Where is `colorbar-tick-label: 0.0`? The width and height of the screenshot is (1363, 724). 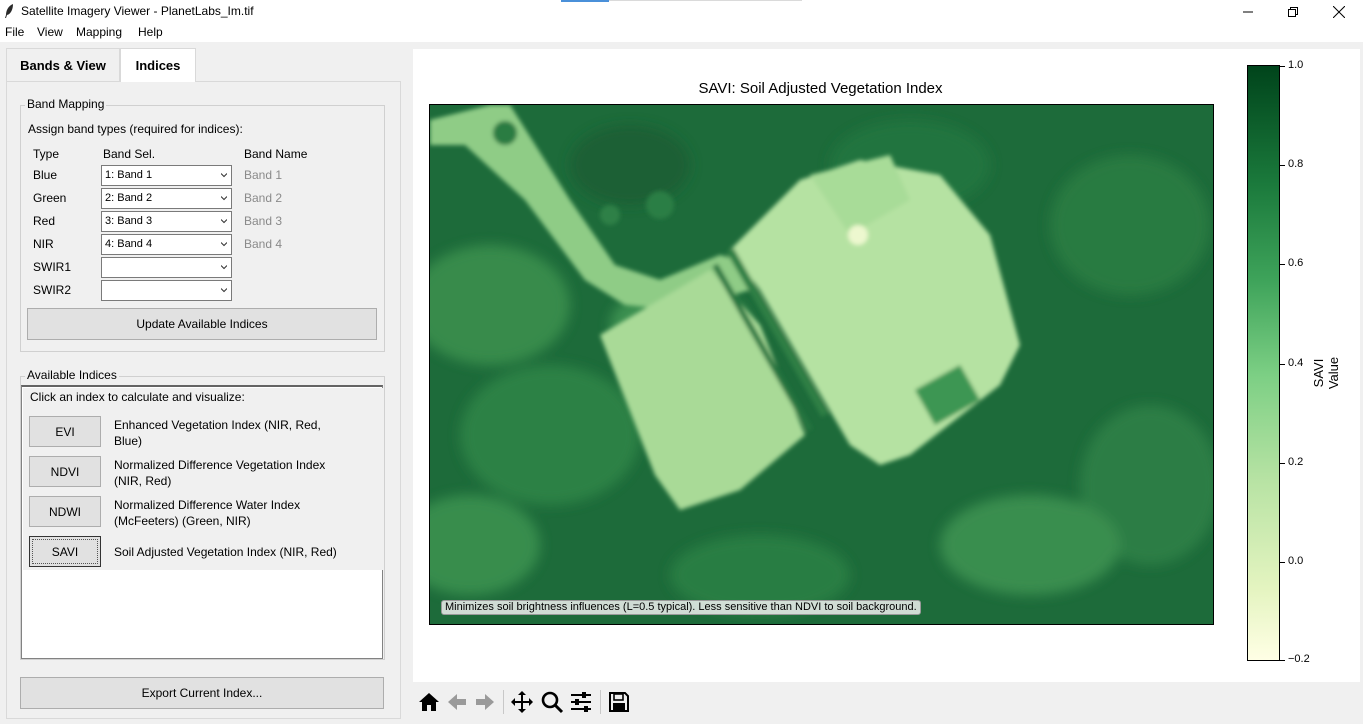 colorbar-tick-label: 0.0 is located at coordinates (1296, 561).